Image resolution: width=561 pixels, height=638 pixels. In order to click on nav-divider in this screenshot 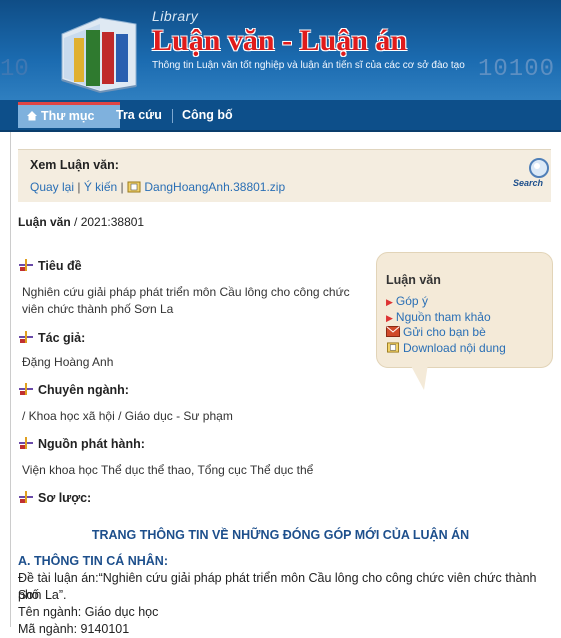, I will do `click(172, 116)`.